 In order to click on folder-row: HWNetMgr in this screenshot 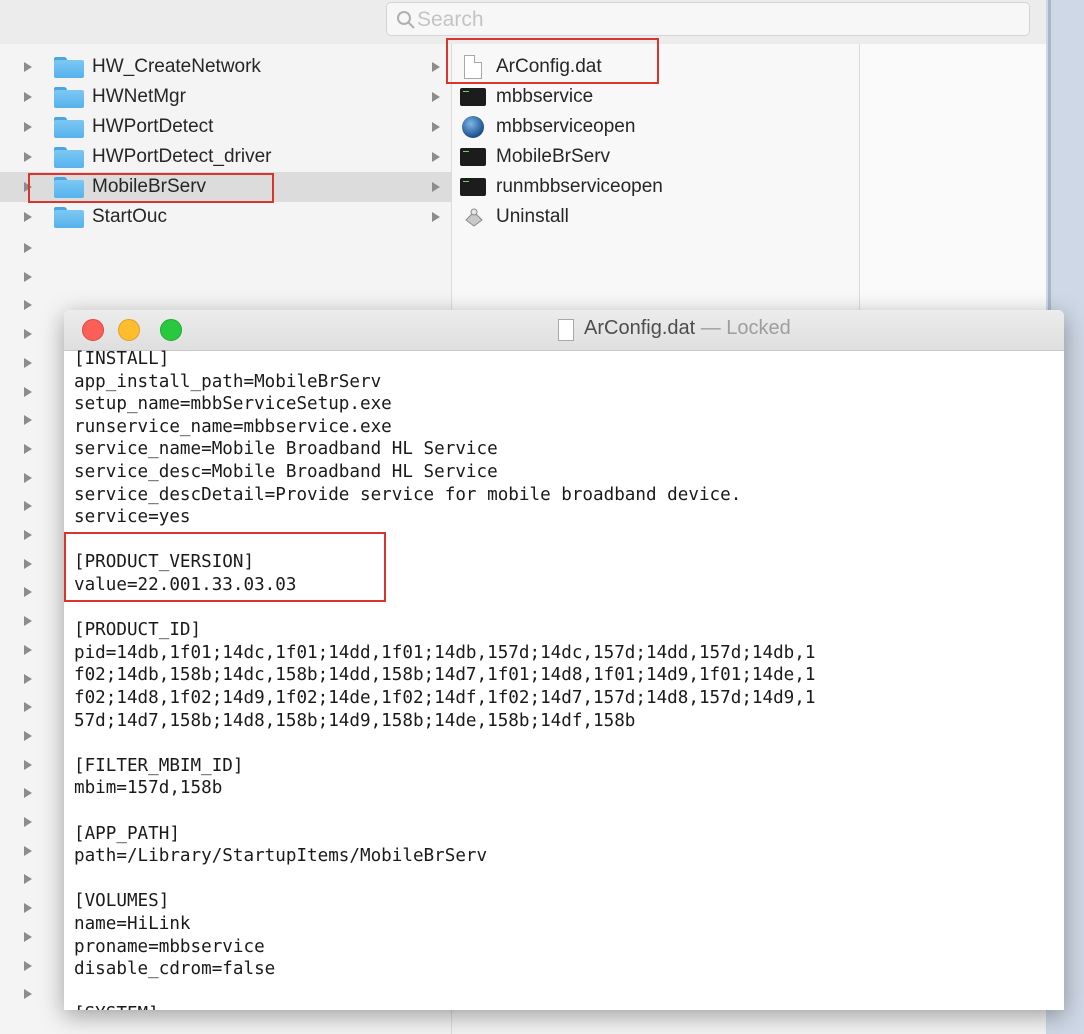, I will do `click(226, 97)`.